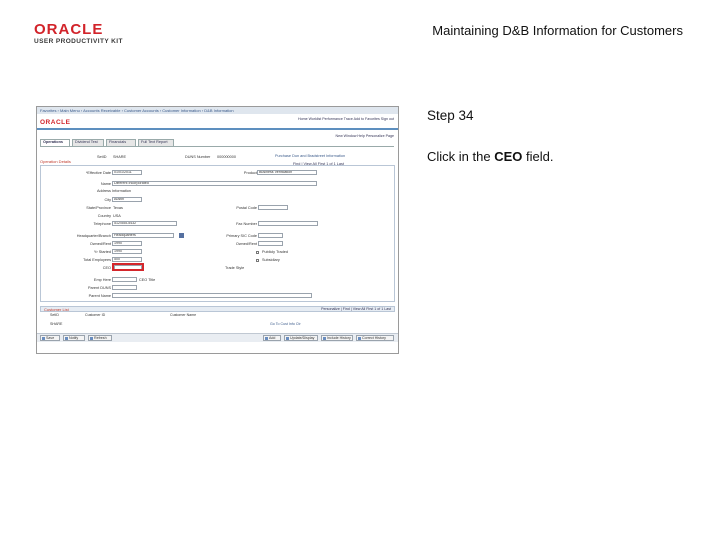 The image size is (720, 540). I want to click on ceo-field-highlight, so click(128, 267).